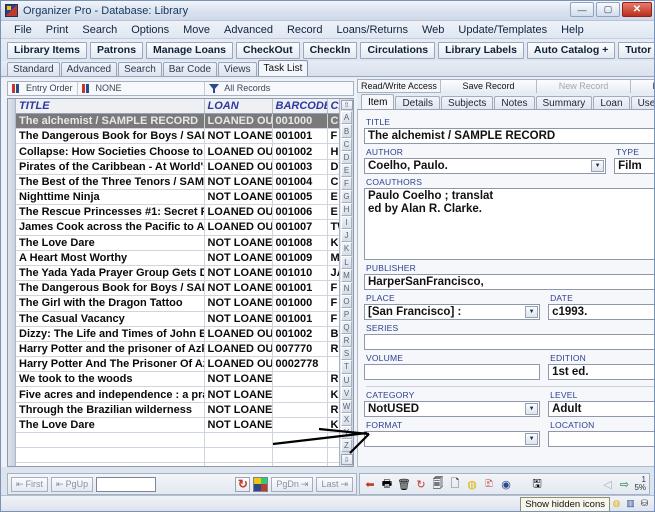 The image size is (655, 512). Describe the element at coordinates (346, 301) in the screenshot. I see `alpha-index-button: O` at that location.